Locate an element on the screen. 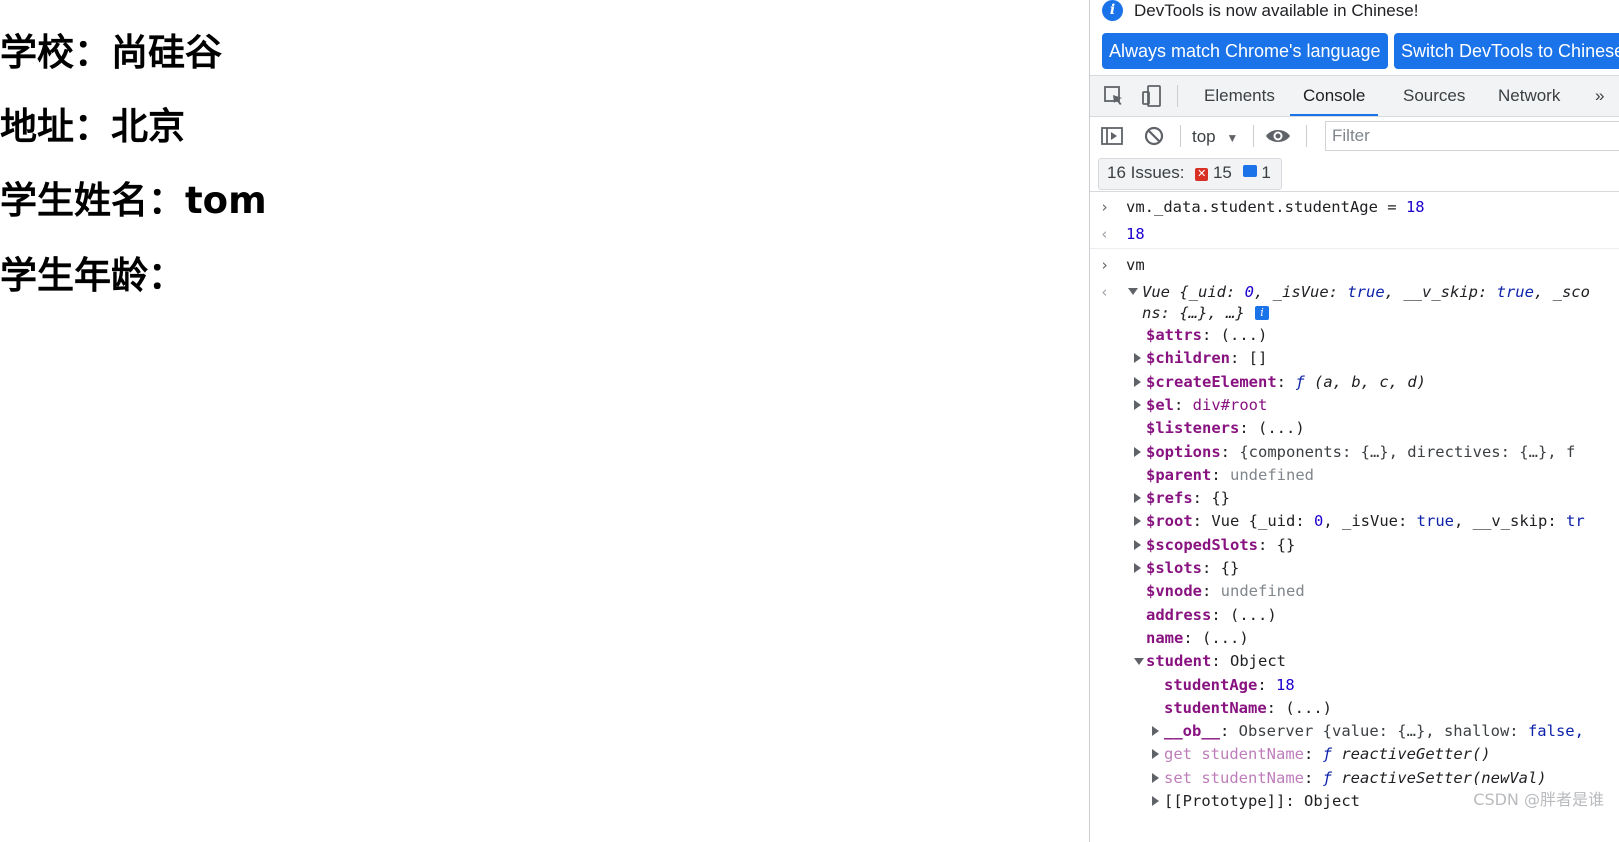 This screenshot has width=1619, height=842. property-key: $vnode is located at coordinates (1174, 591).